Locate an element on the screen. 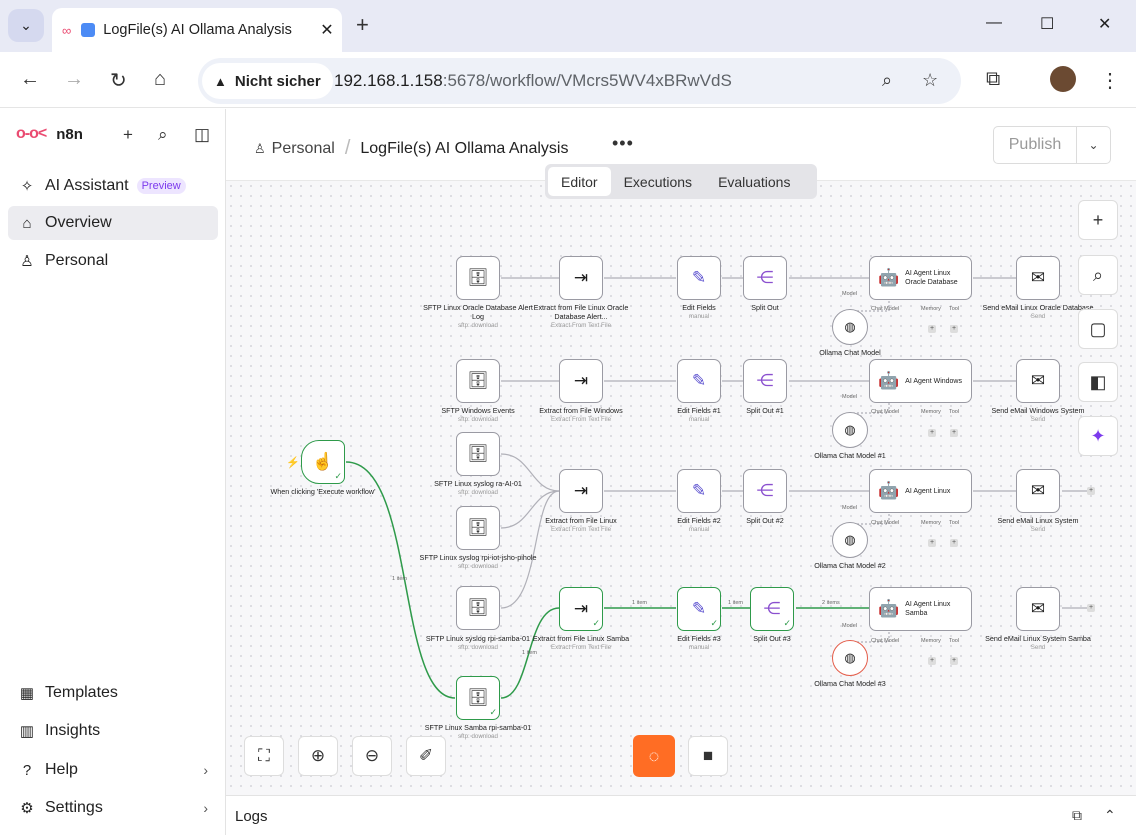  node-split-out: ⋲ ✓ is located at coordinates (772, 609).